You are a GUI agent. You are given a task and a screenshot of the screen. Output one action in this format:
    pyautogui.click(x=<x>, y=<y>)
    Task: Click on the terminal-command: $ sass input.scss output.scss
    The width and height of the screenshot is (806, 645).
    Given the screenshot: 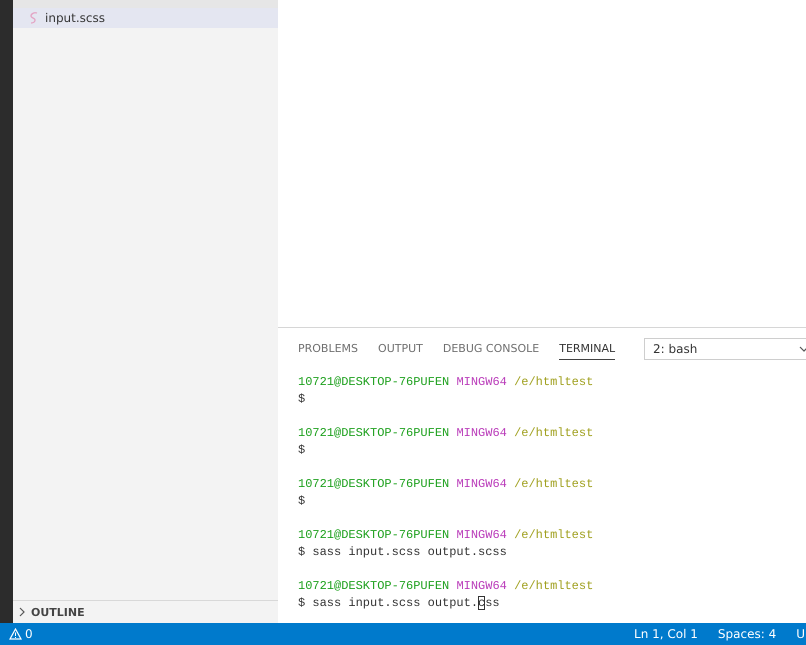 What is the action you would take?
    pyautogui.click(x=403, y=552)
    